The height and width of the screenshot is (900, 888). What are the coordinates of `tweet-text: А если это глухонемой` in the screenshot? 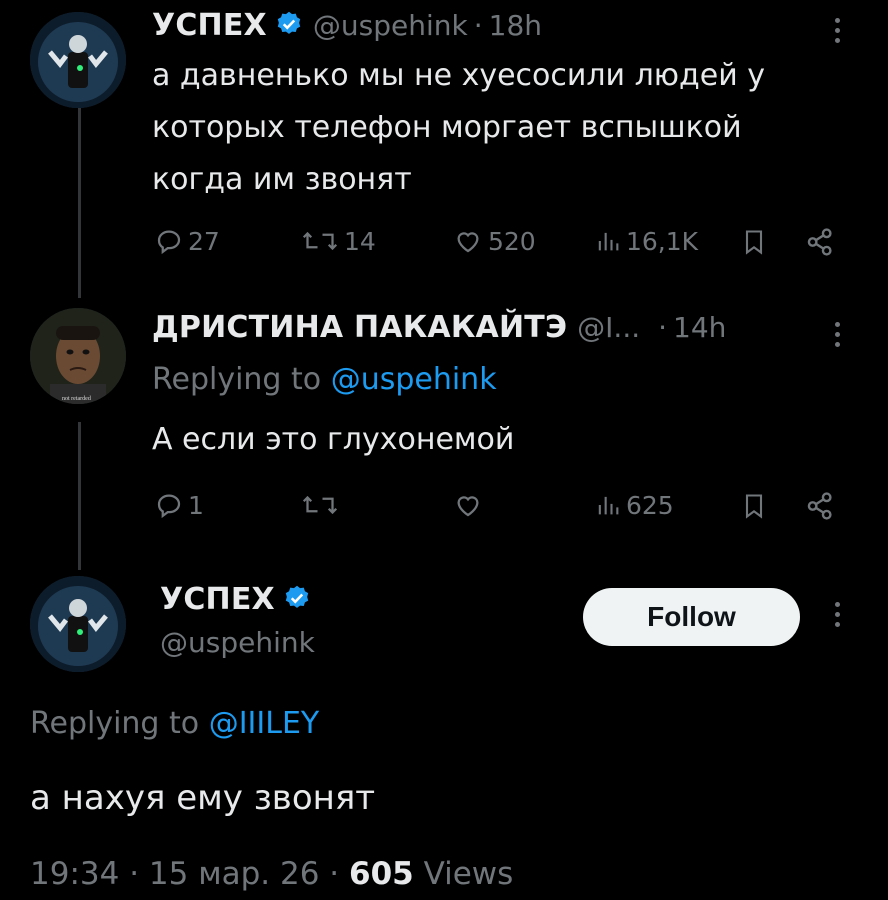 It's located at (333, 439).